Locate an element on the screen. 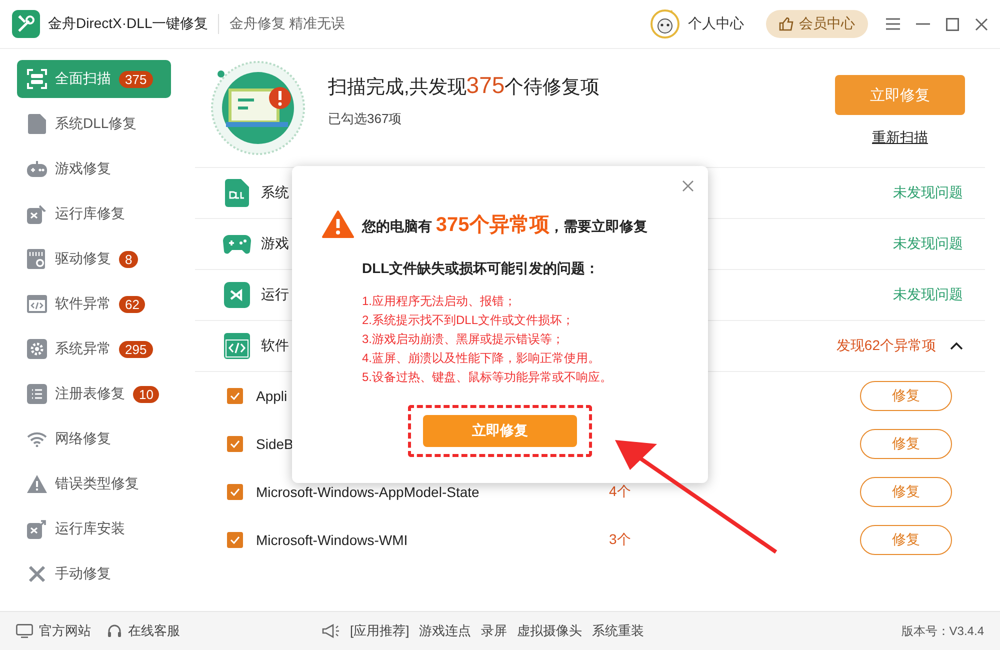 Image resolution: width=1000 pixels, height=650 pixels. count-badge: 62 is located at coordinates (132, 304).